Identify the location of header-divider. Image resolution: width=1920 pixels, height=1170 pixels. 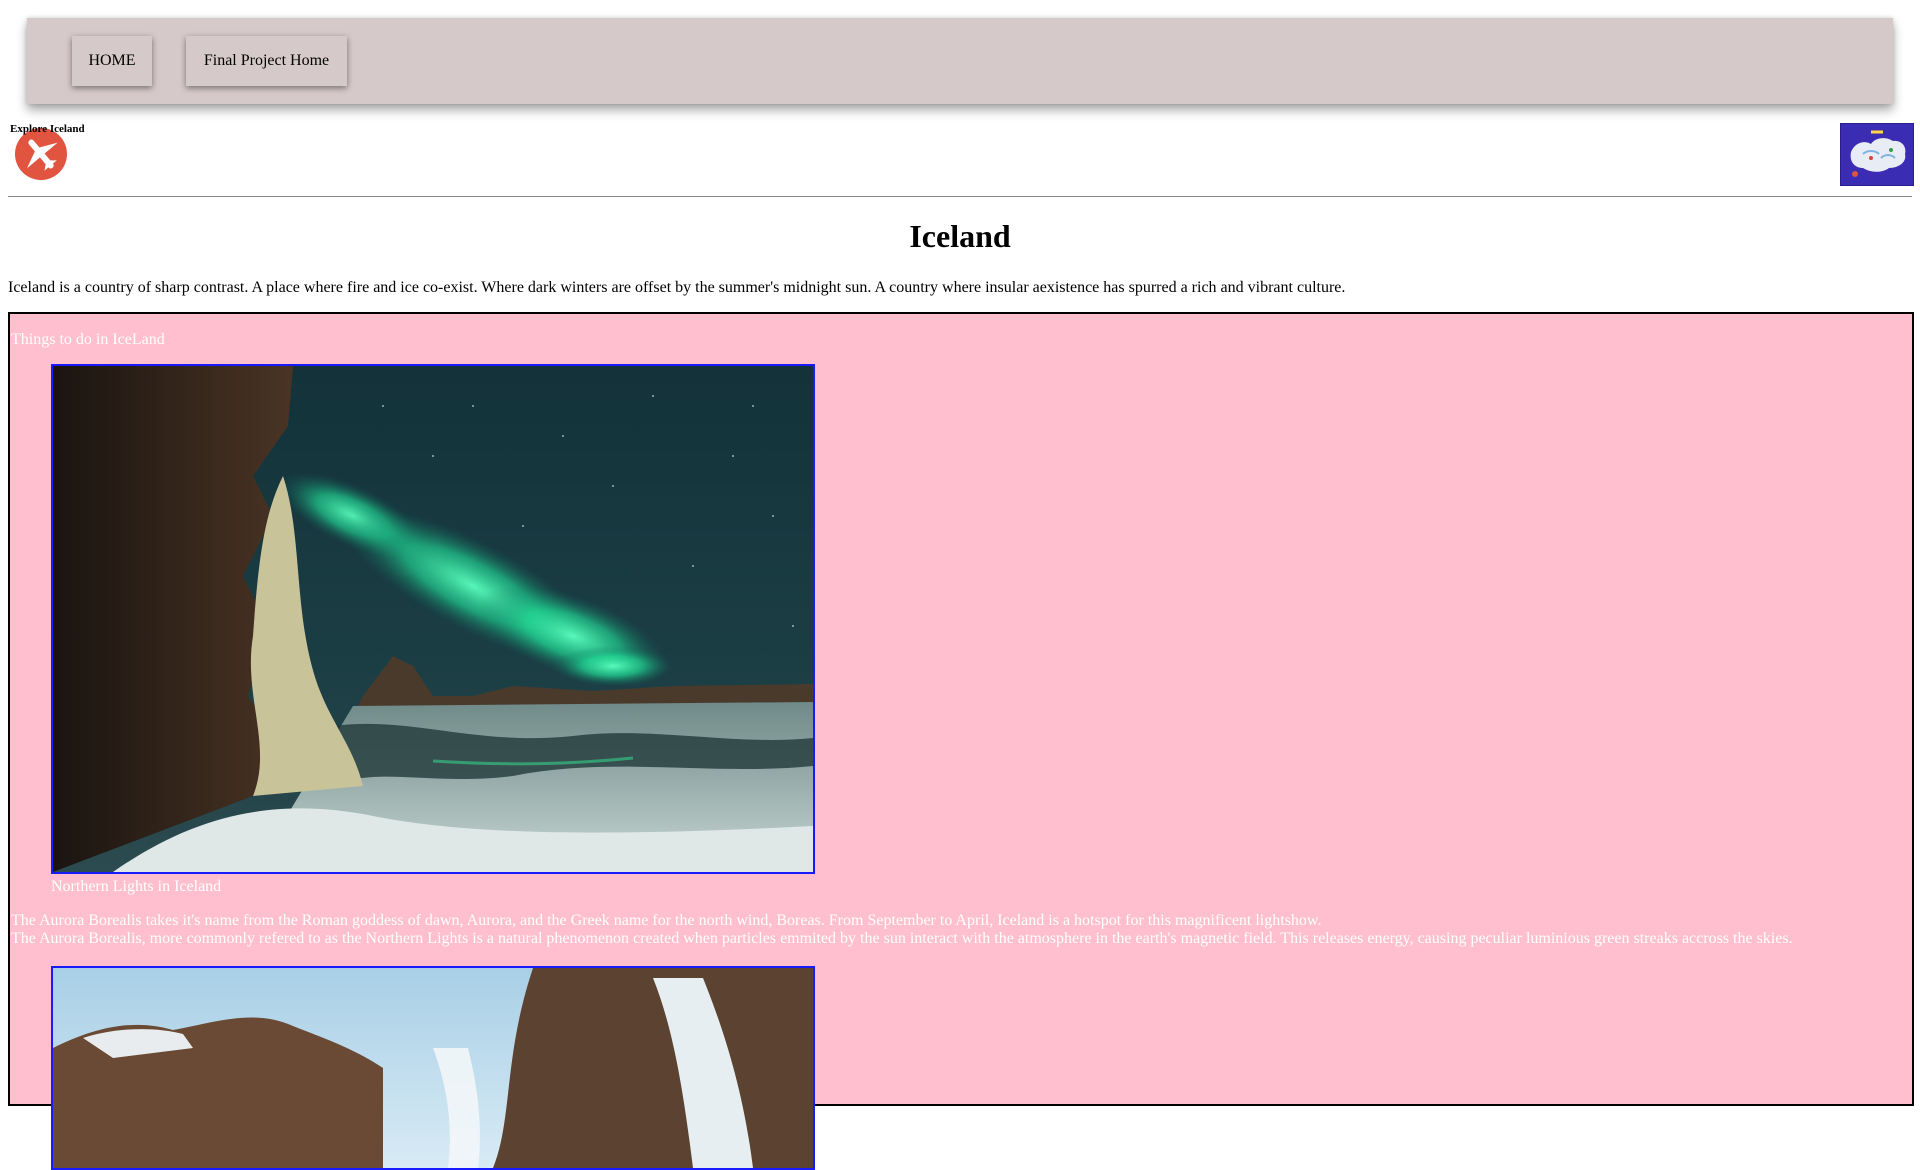
(960, 196).